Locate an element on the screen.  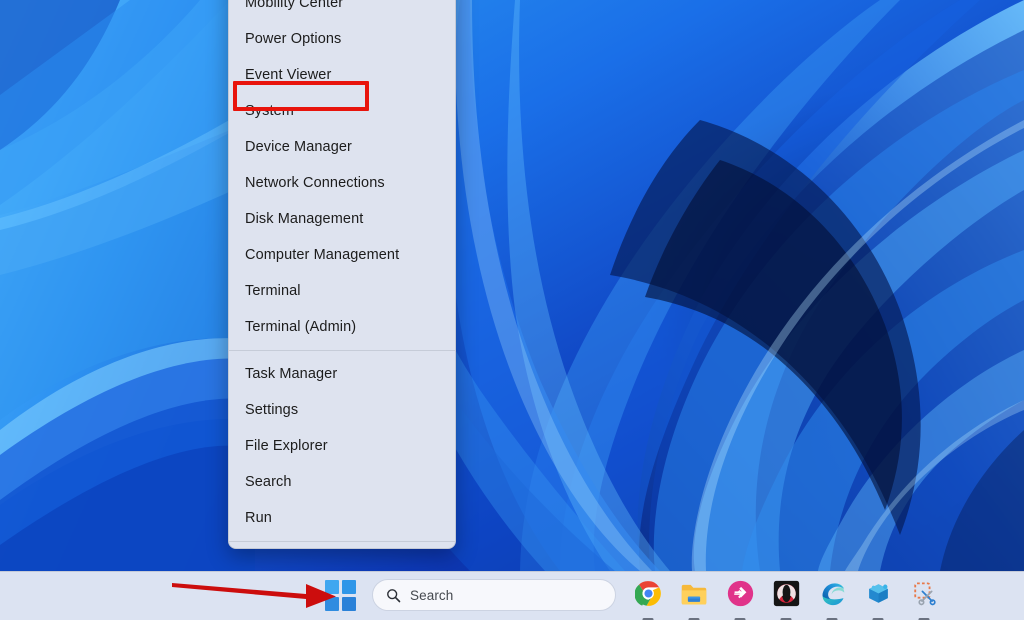
store-icon is located at coordinates (878, 594).